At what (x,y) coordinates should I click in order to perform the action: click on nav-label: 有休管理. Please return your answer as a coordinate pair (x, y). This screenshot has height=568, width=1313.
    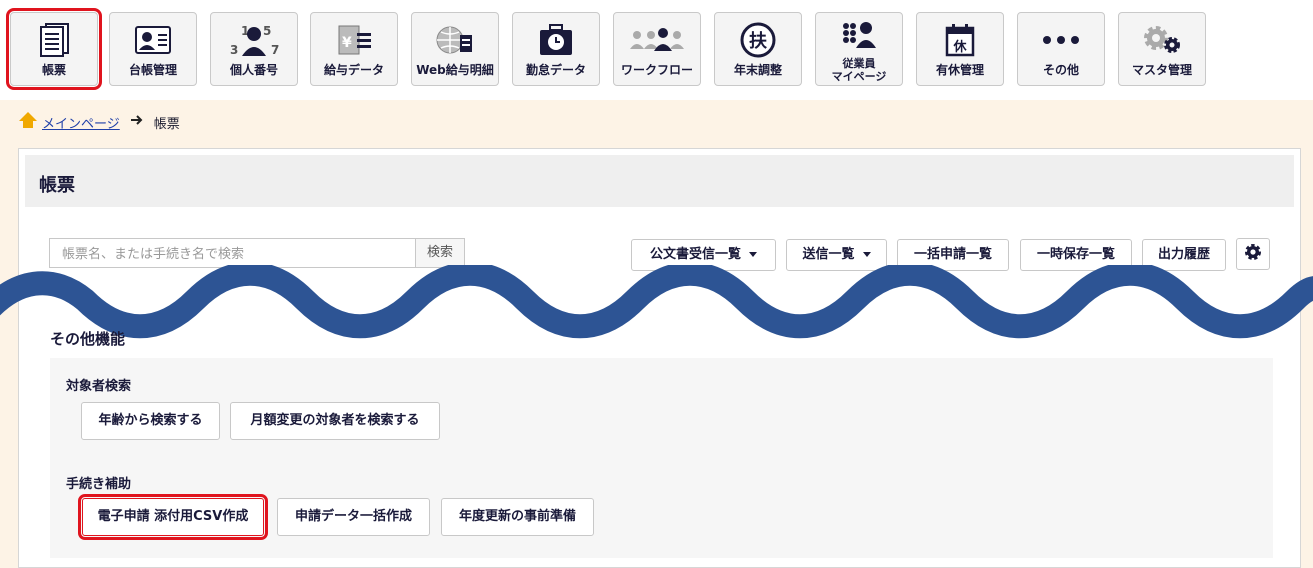
    Looking at the image, I should click on (959, 70).